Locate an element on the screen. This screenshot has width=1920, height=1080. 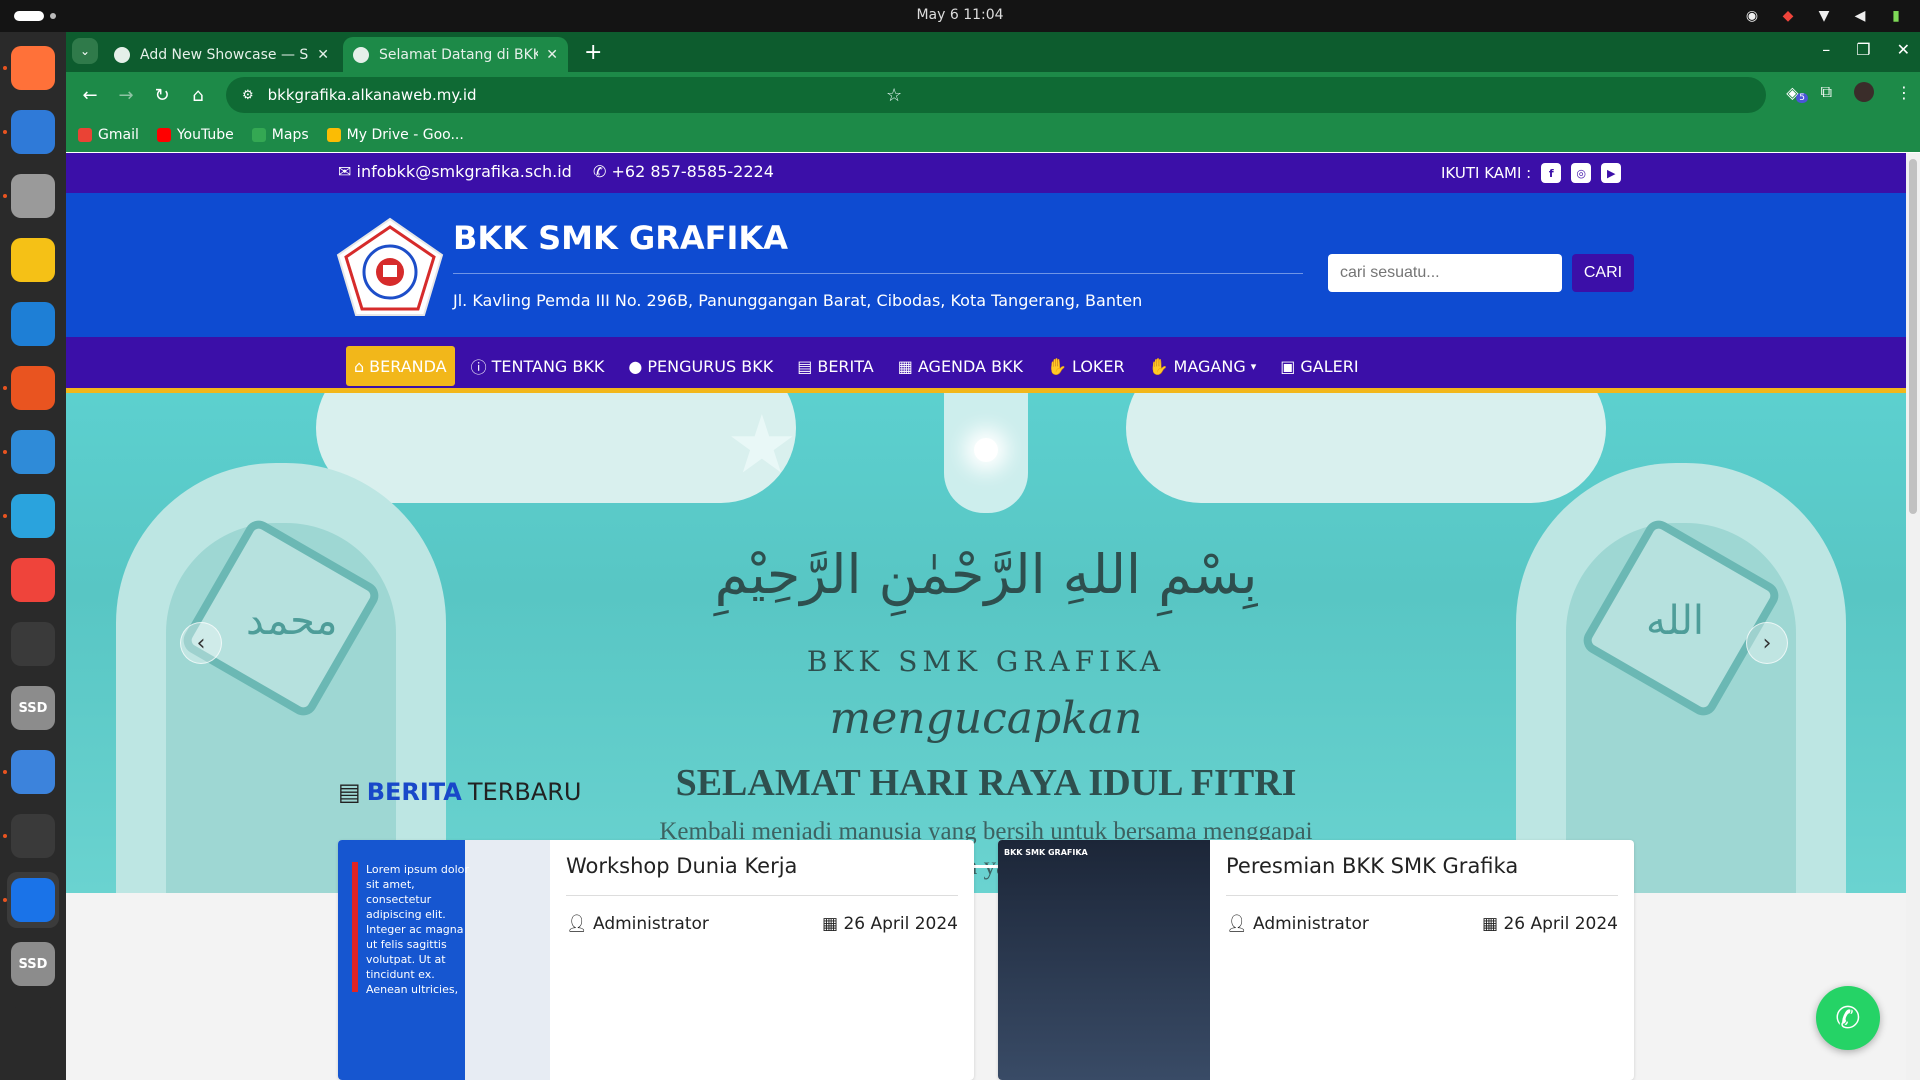
user-circle-icon: ● is located at coordinates (635, 366).